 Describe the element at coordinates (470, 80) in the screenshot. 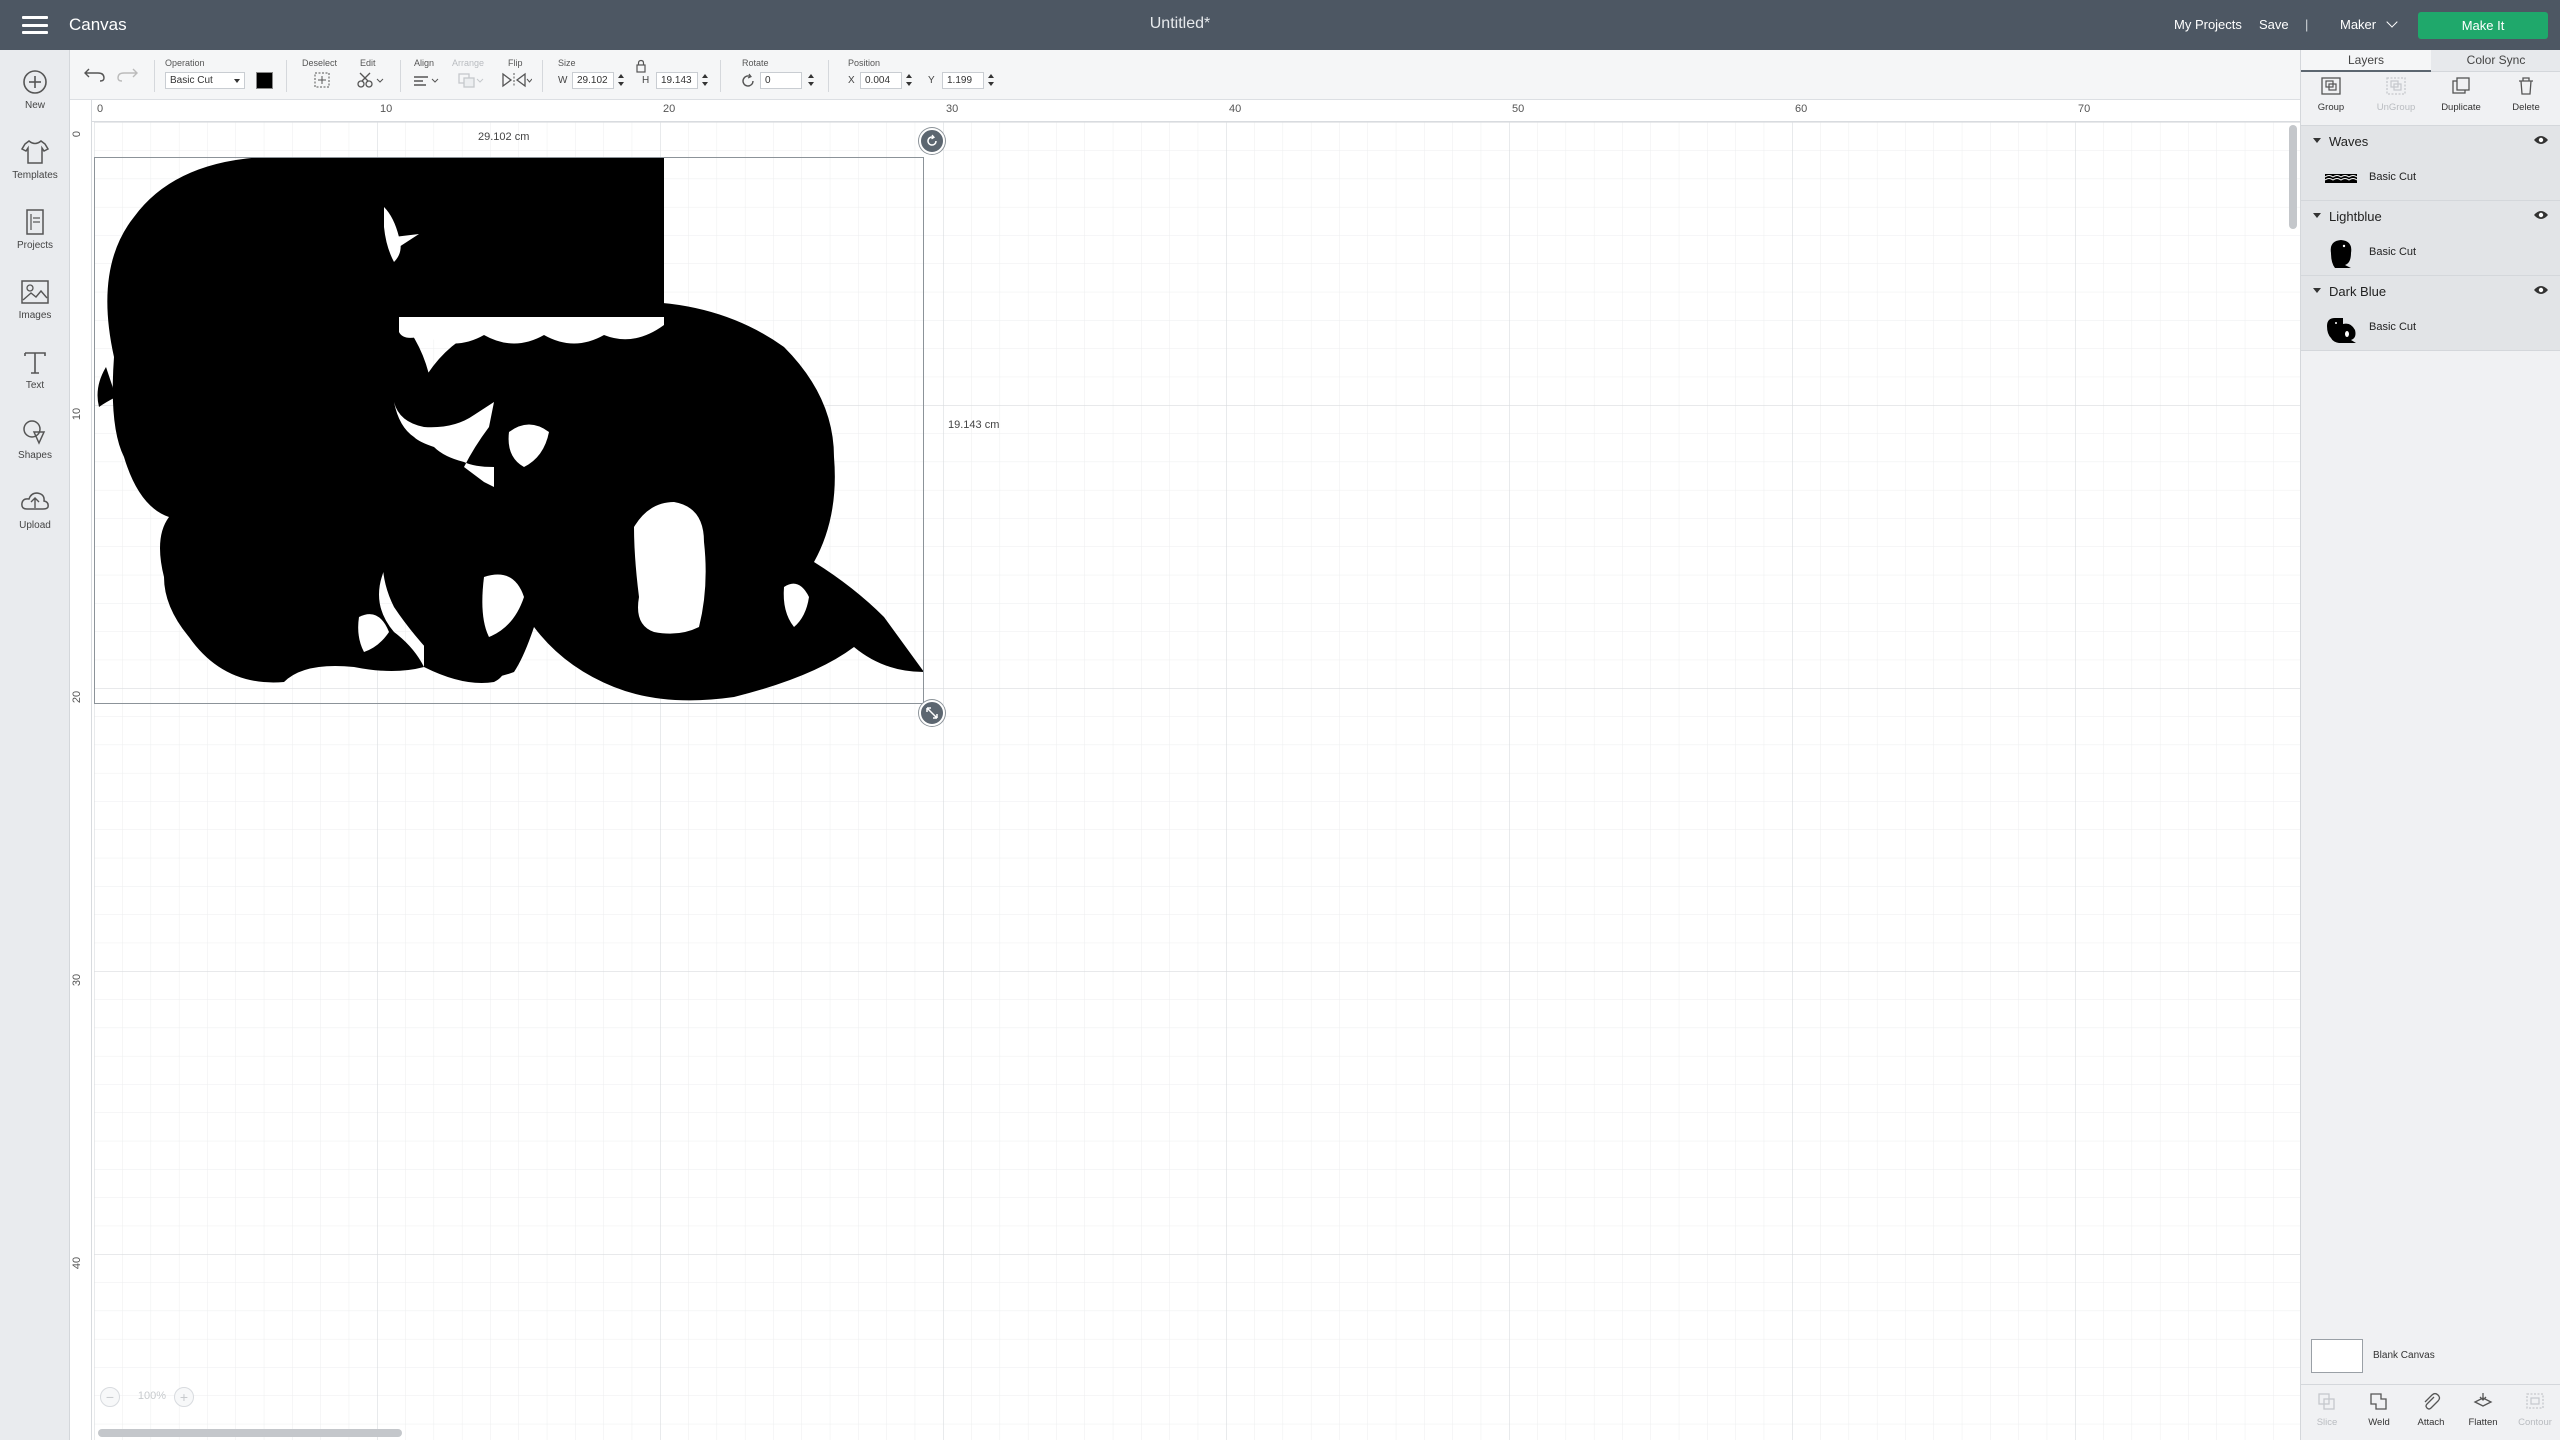

I see `arrange-icon` at that location.